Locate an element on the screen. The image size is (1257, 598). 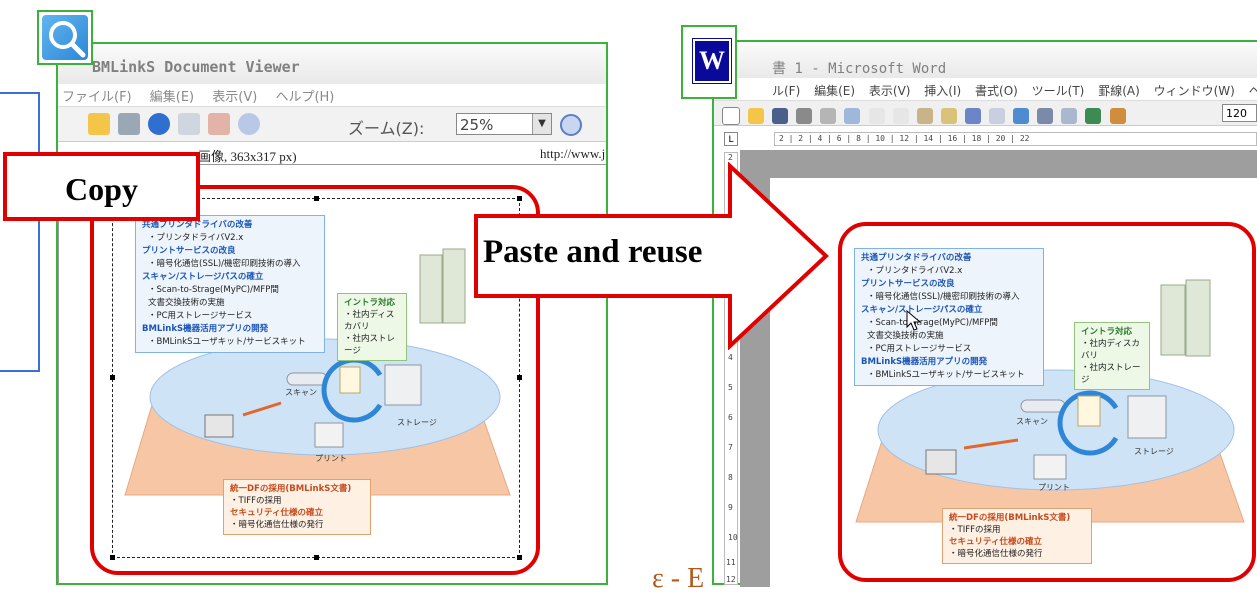
chevron-down-icon: ▼ is located at coordinates (541, 124).